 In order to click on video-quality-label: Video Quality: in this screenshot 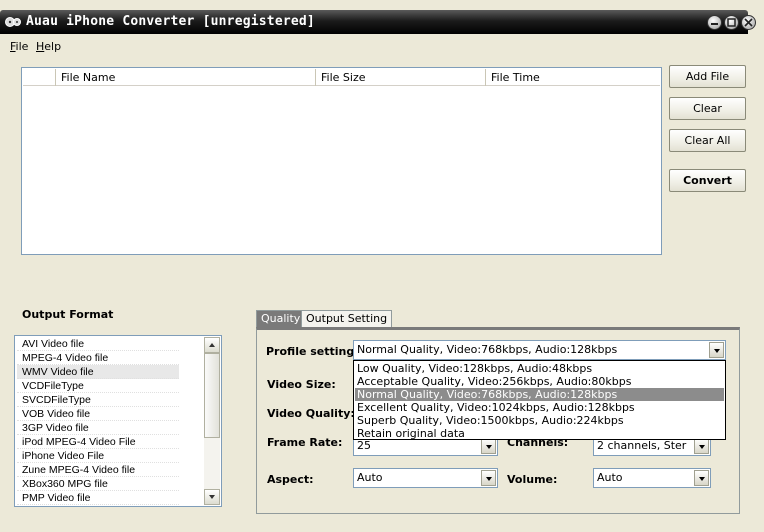, I will do `click(311, 413)`.